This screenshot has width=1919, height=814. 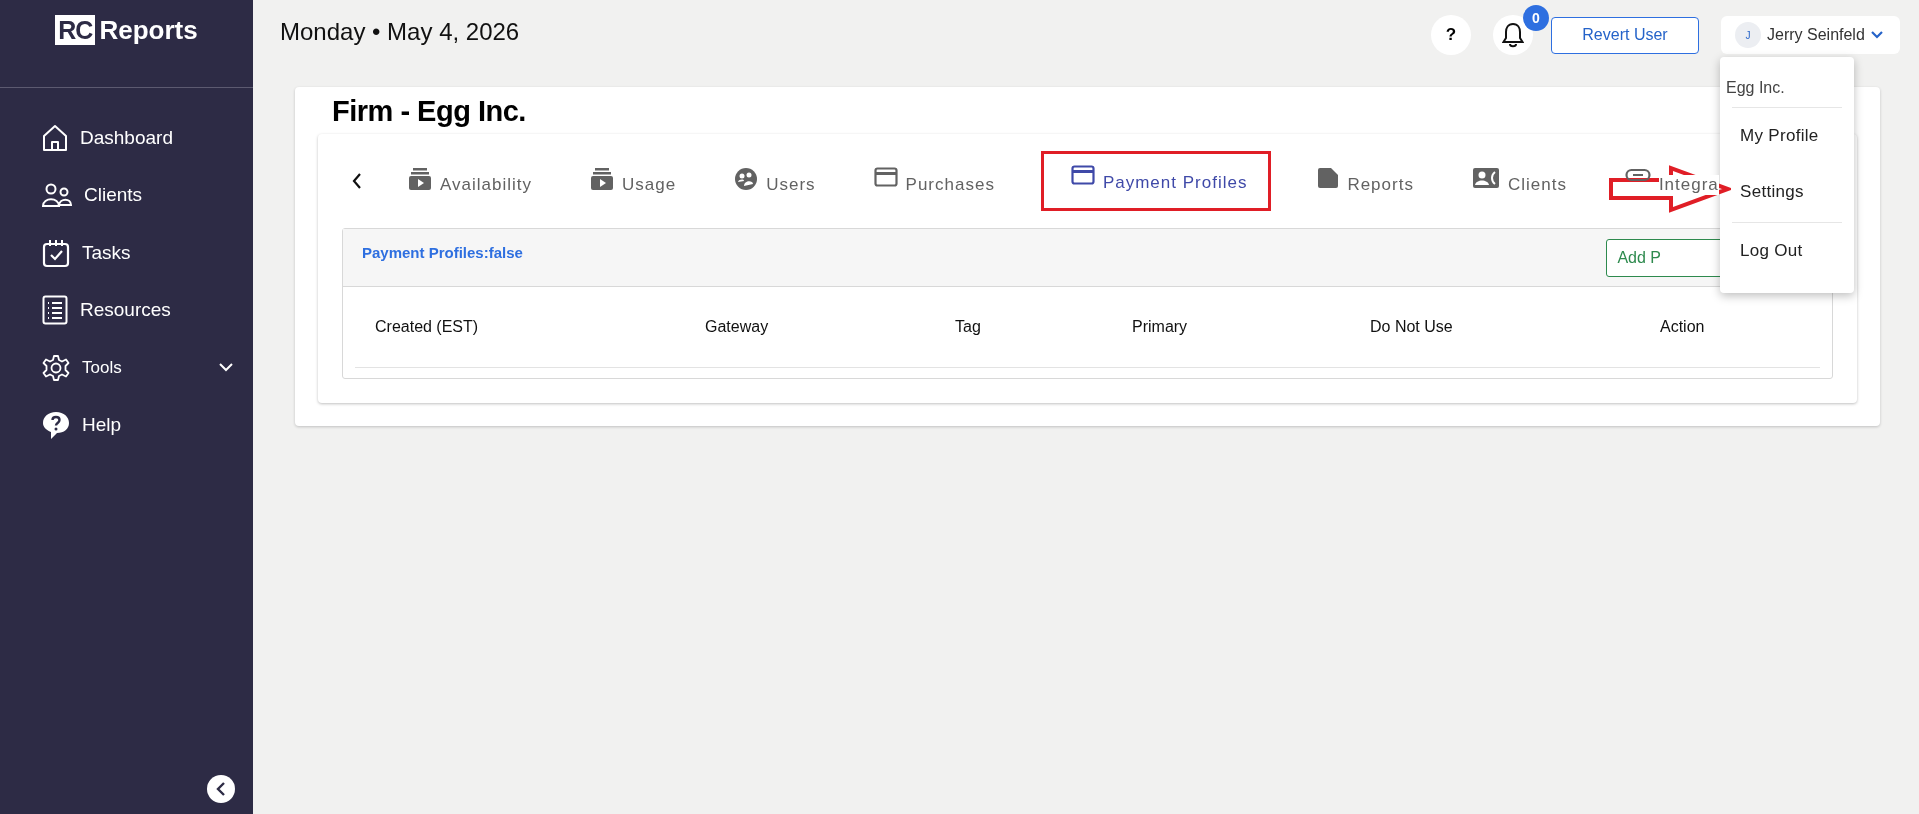 I want to click on column-header: Tag, so click(x=968, y=327).